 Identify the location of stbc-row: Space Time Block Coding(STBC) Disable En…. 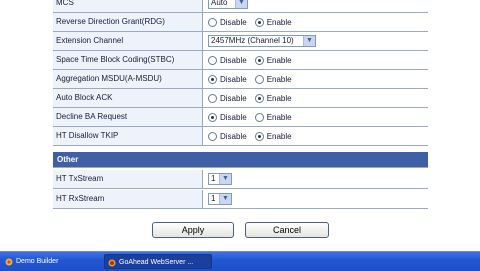
(240, 60).